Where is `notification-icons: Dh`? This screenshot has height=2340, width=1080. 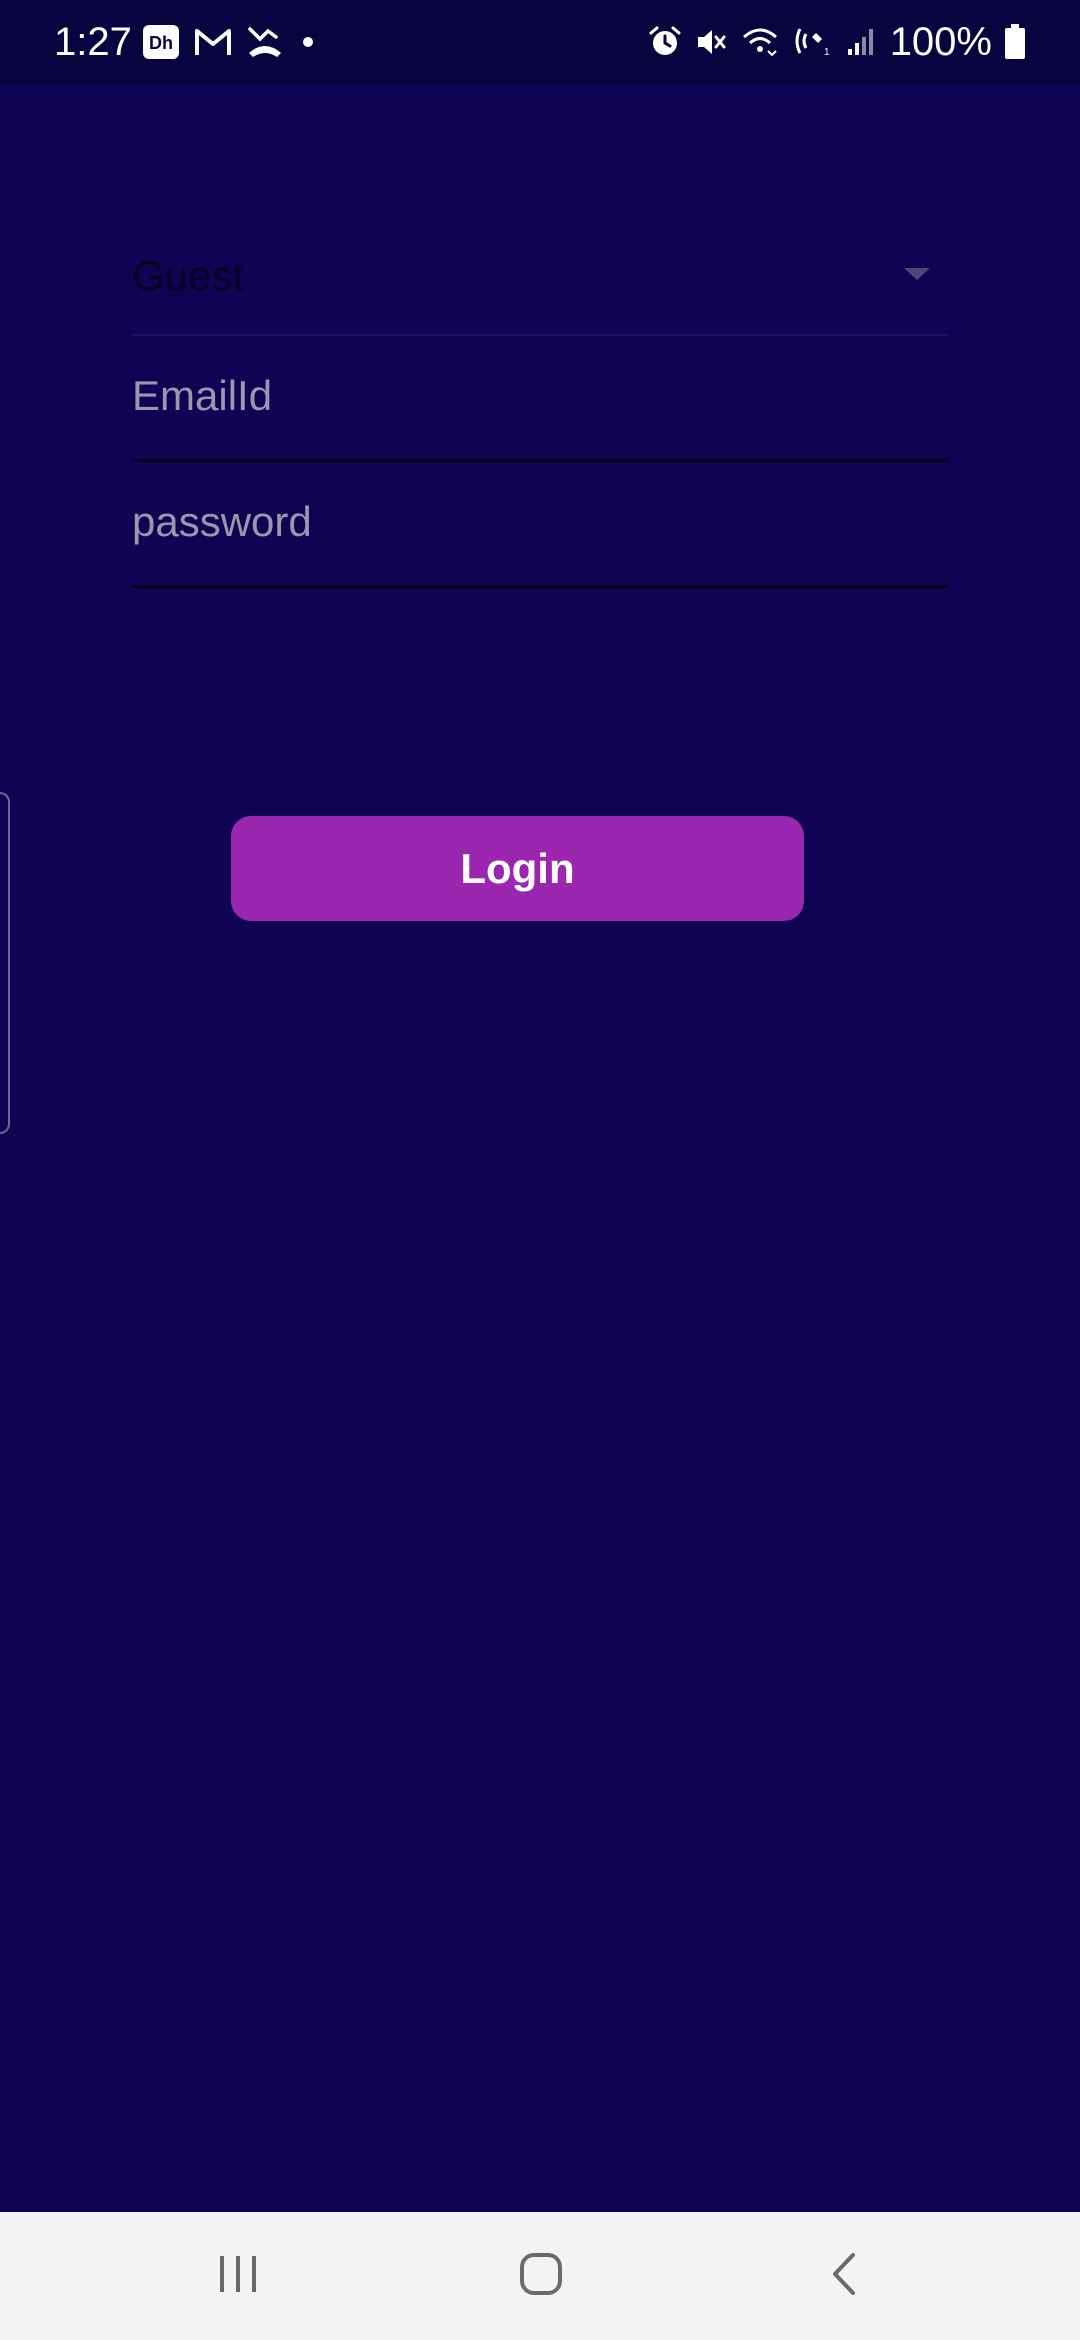 notification-icons: Dh is located at coordinates (230, 42).